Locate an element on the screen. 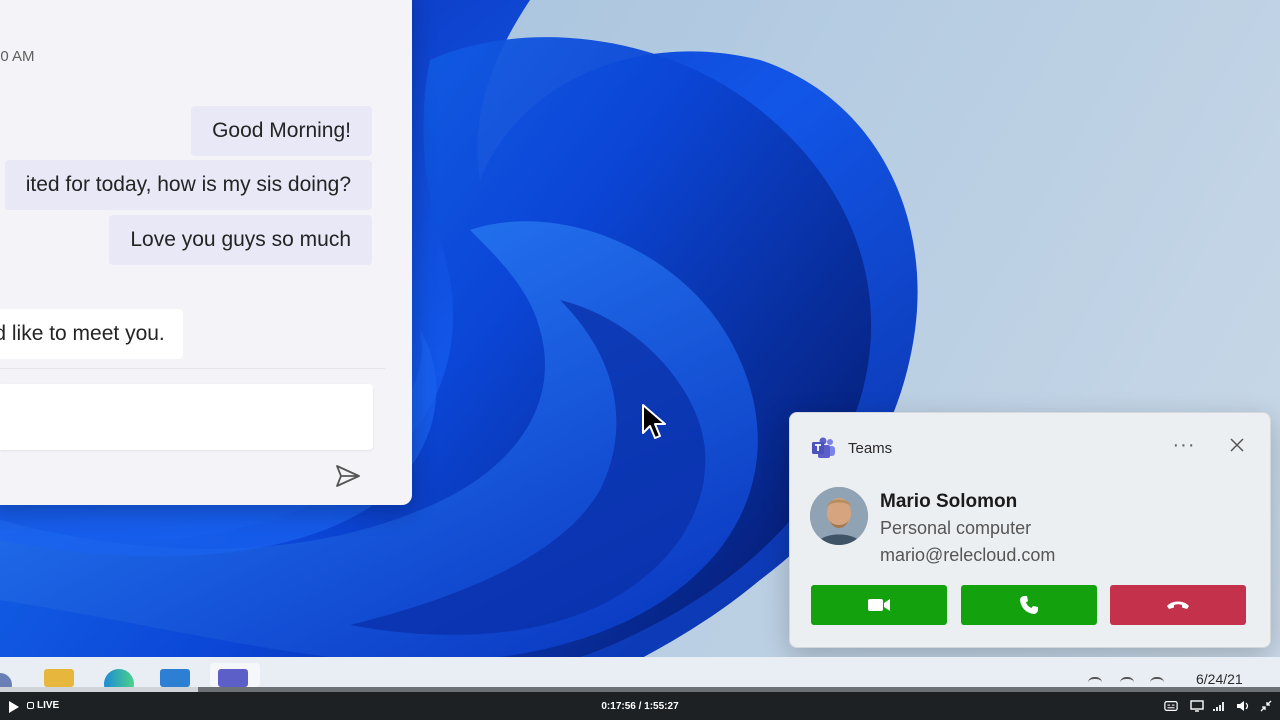 Image resolution: width=1280 pixels, height=720 pixels. close-notification-button is located at coordinates (1237, 445).